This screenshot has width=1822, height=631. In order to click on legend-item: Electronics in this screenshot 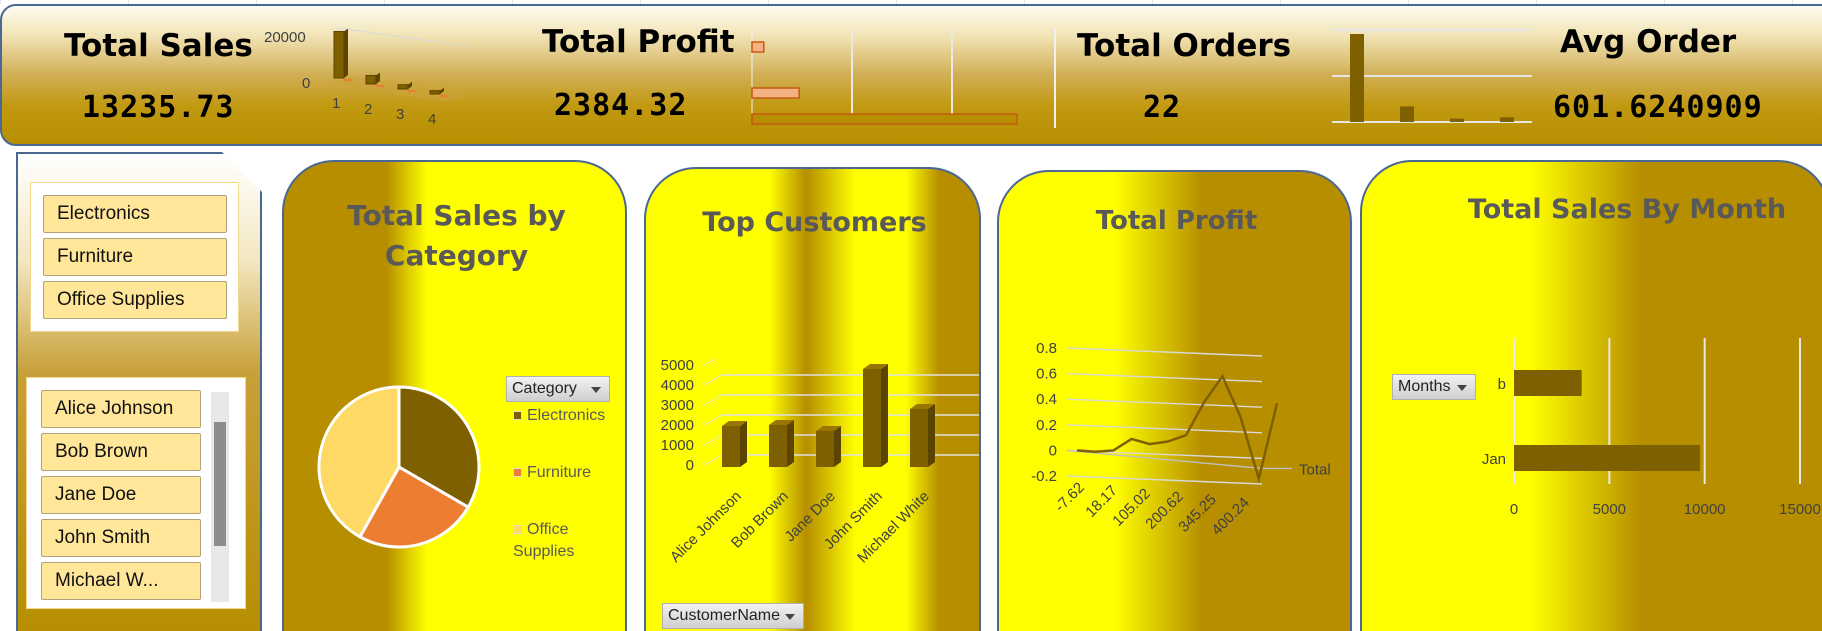, I will do `click(559, 416)`.